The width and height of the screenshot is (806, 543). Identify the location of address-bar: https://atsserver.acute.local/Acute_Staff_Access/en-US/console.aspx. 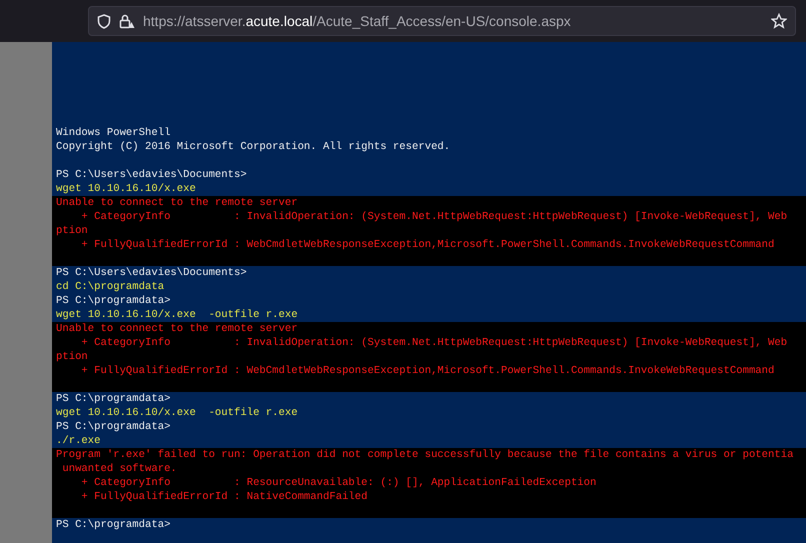
(442, 21).